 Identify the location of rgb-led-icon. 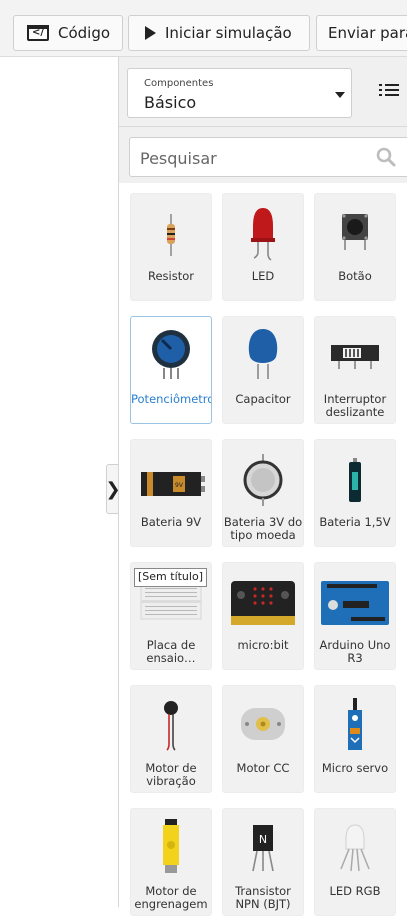
(355, 848).